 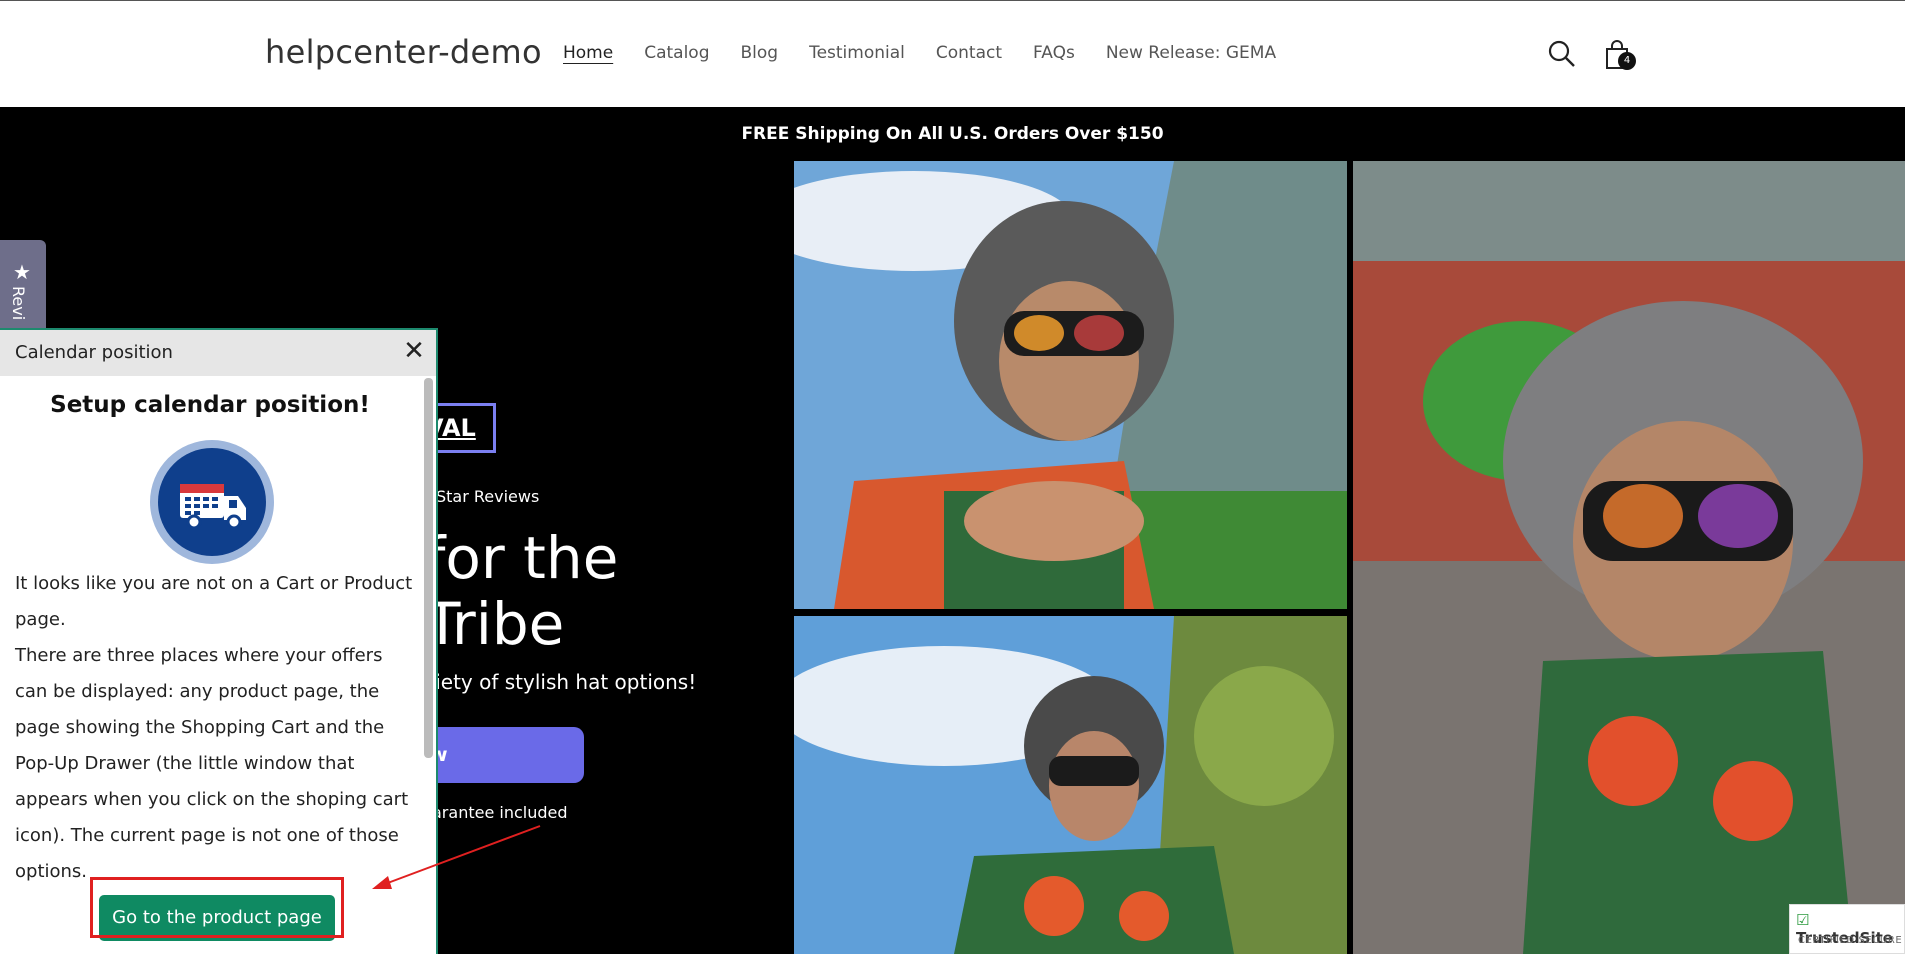 What do you see at coordinates (1847, 929) in the screenshot?
I see `trustedsite-badge: ☑ TrustedSite CERTIFIED SECURE` at bounding box center [1847, 929].